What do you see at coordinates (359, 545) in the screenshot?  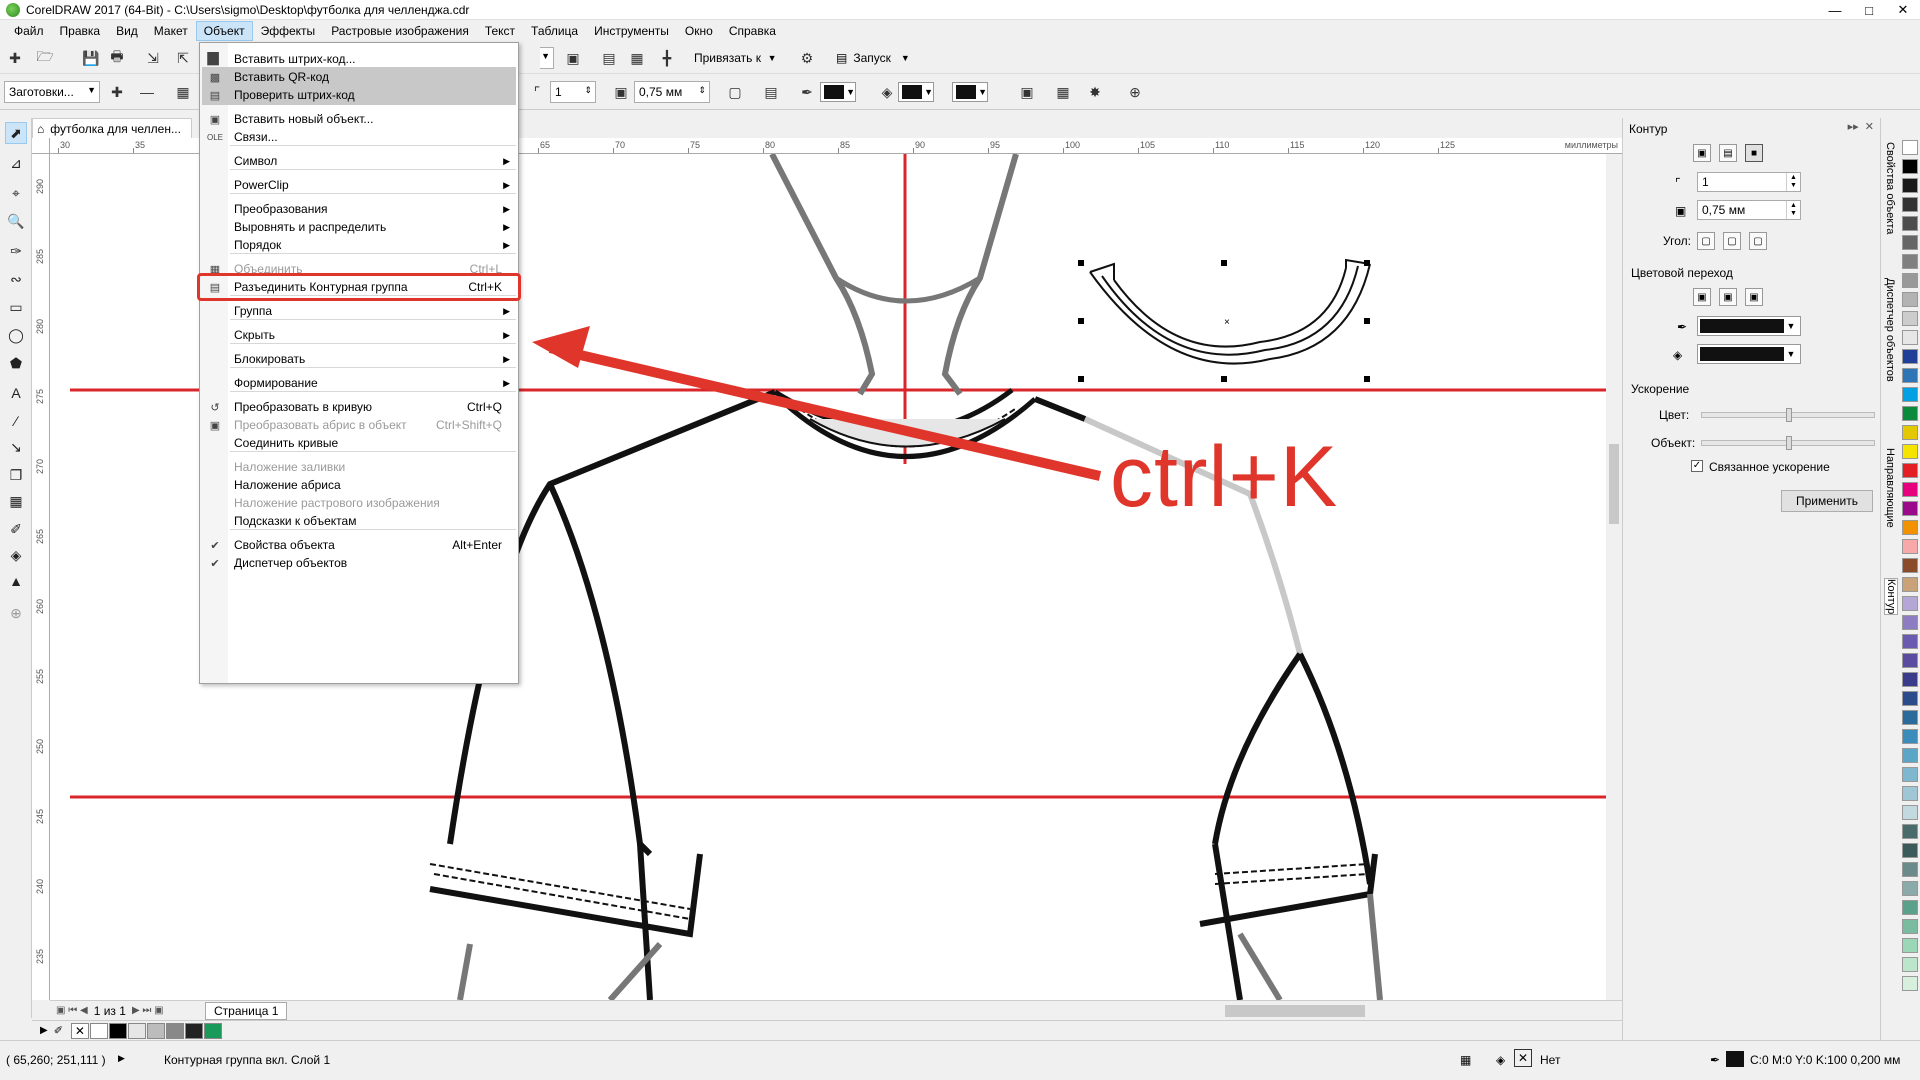 I see `menu-item-23: ✔ Свойства объекта Alt+Enter` at bounding box center [359, 545].